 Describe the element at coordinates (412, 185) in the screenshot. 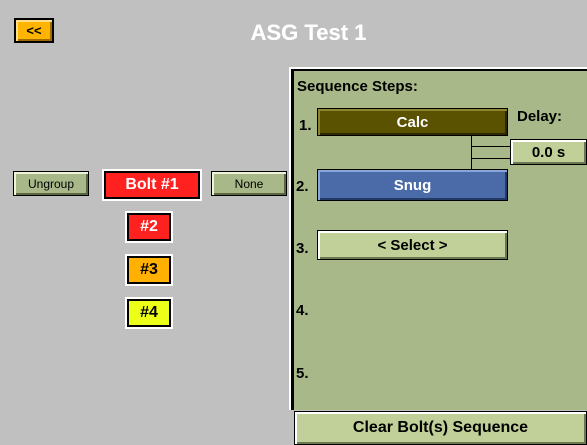

I see `step-2-button: Snug` at that location.